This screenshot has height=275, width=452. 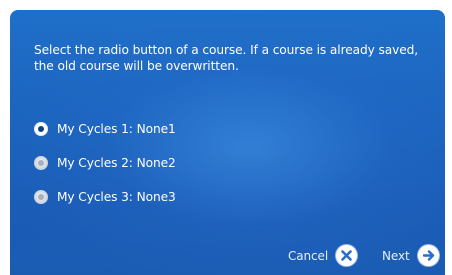 I want to click on course-option-2: My Cycles 2: None2, so click(x=105, y=163).